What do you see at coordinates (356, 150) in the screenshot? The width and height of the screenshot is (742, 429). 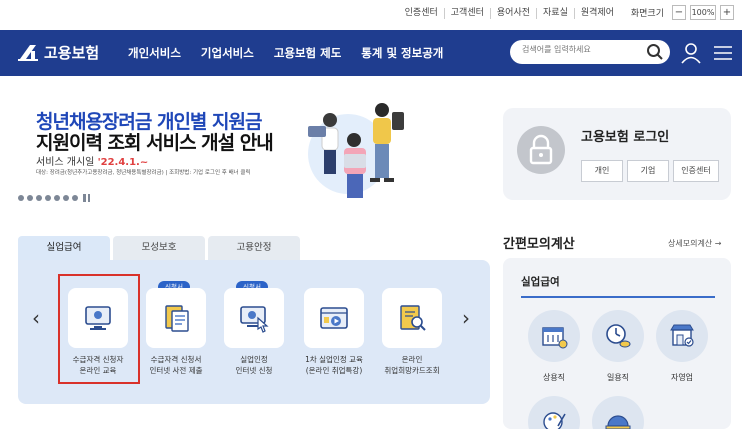 I see `banner-illustration` at bounding box center [356, 150].